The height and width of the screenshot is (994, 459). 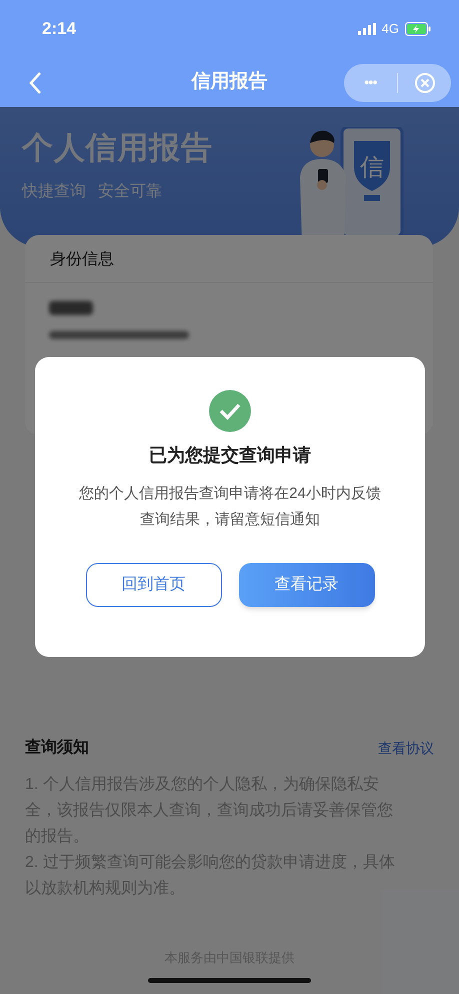 I want to click on banner-tagline: 快捷查询, so click(x=54, y=192).